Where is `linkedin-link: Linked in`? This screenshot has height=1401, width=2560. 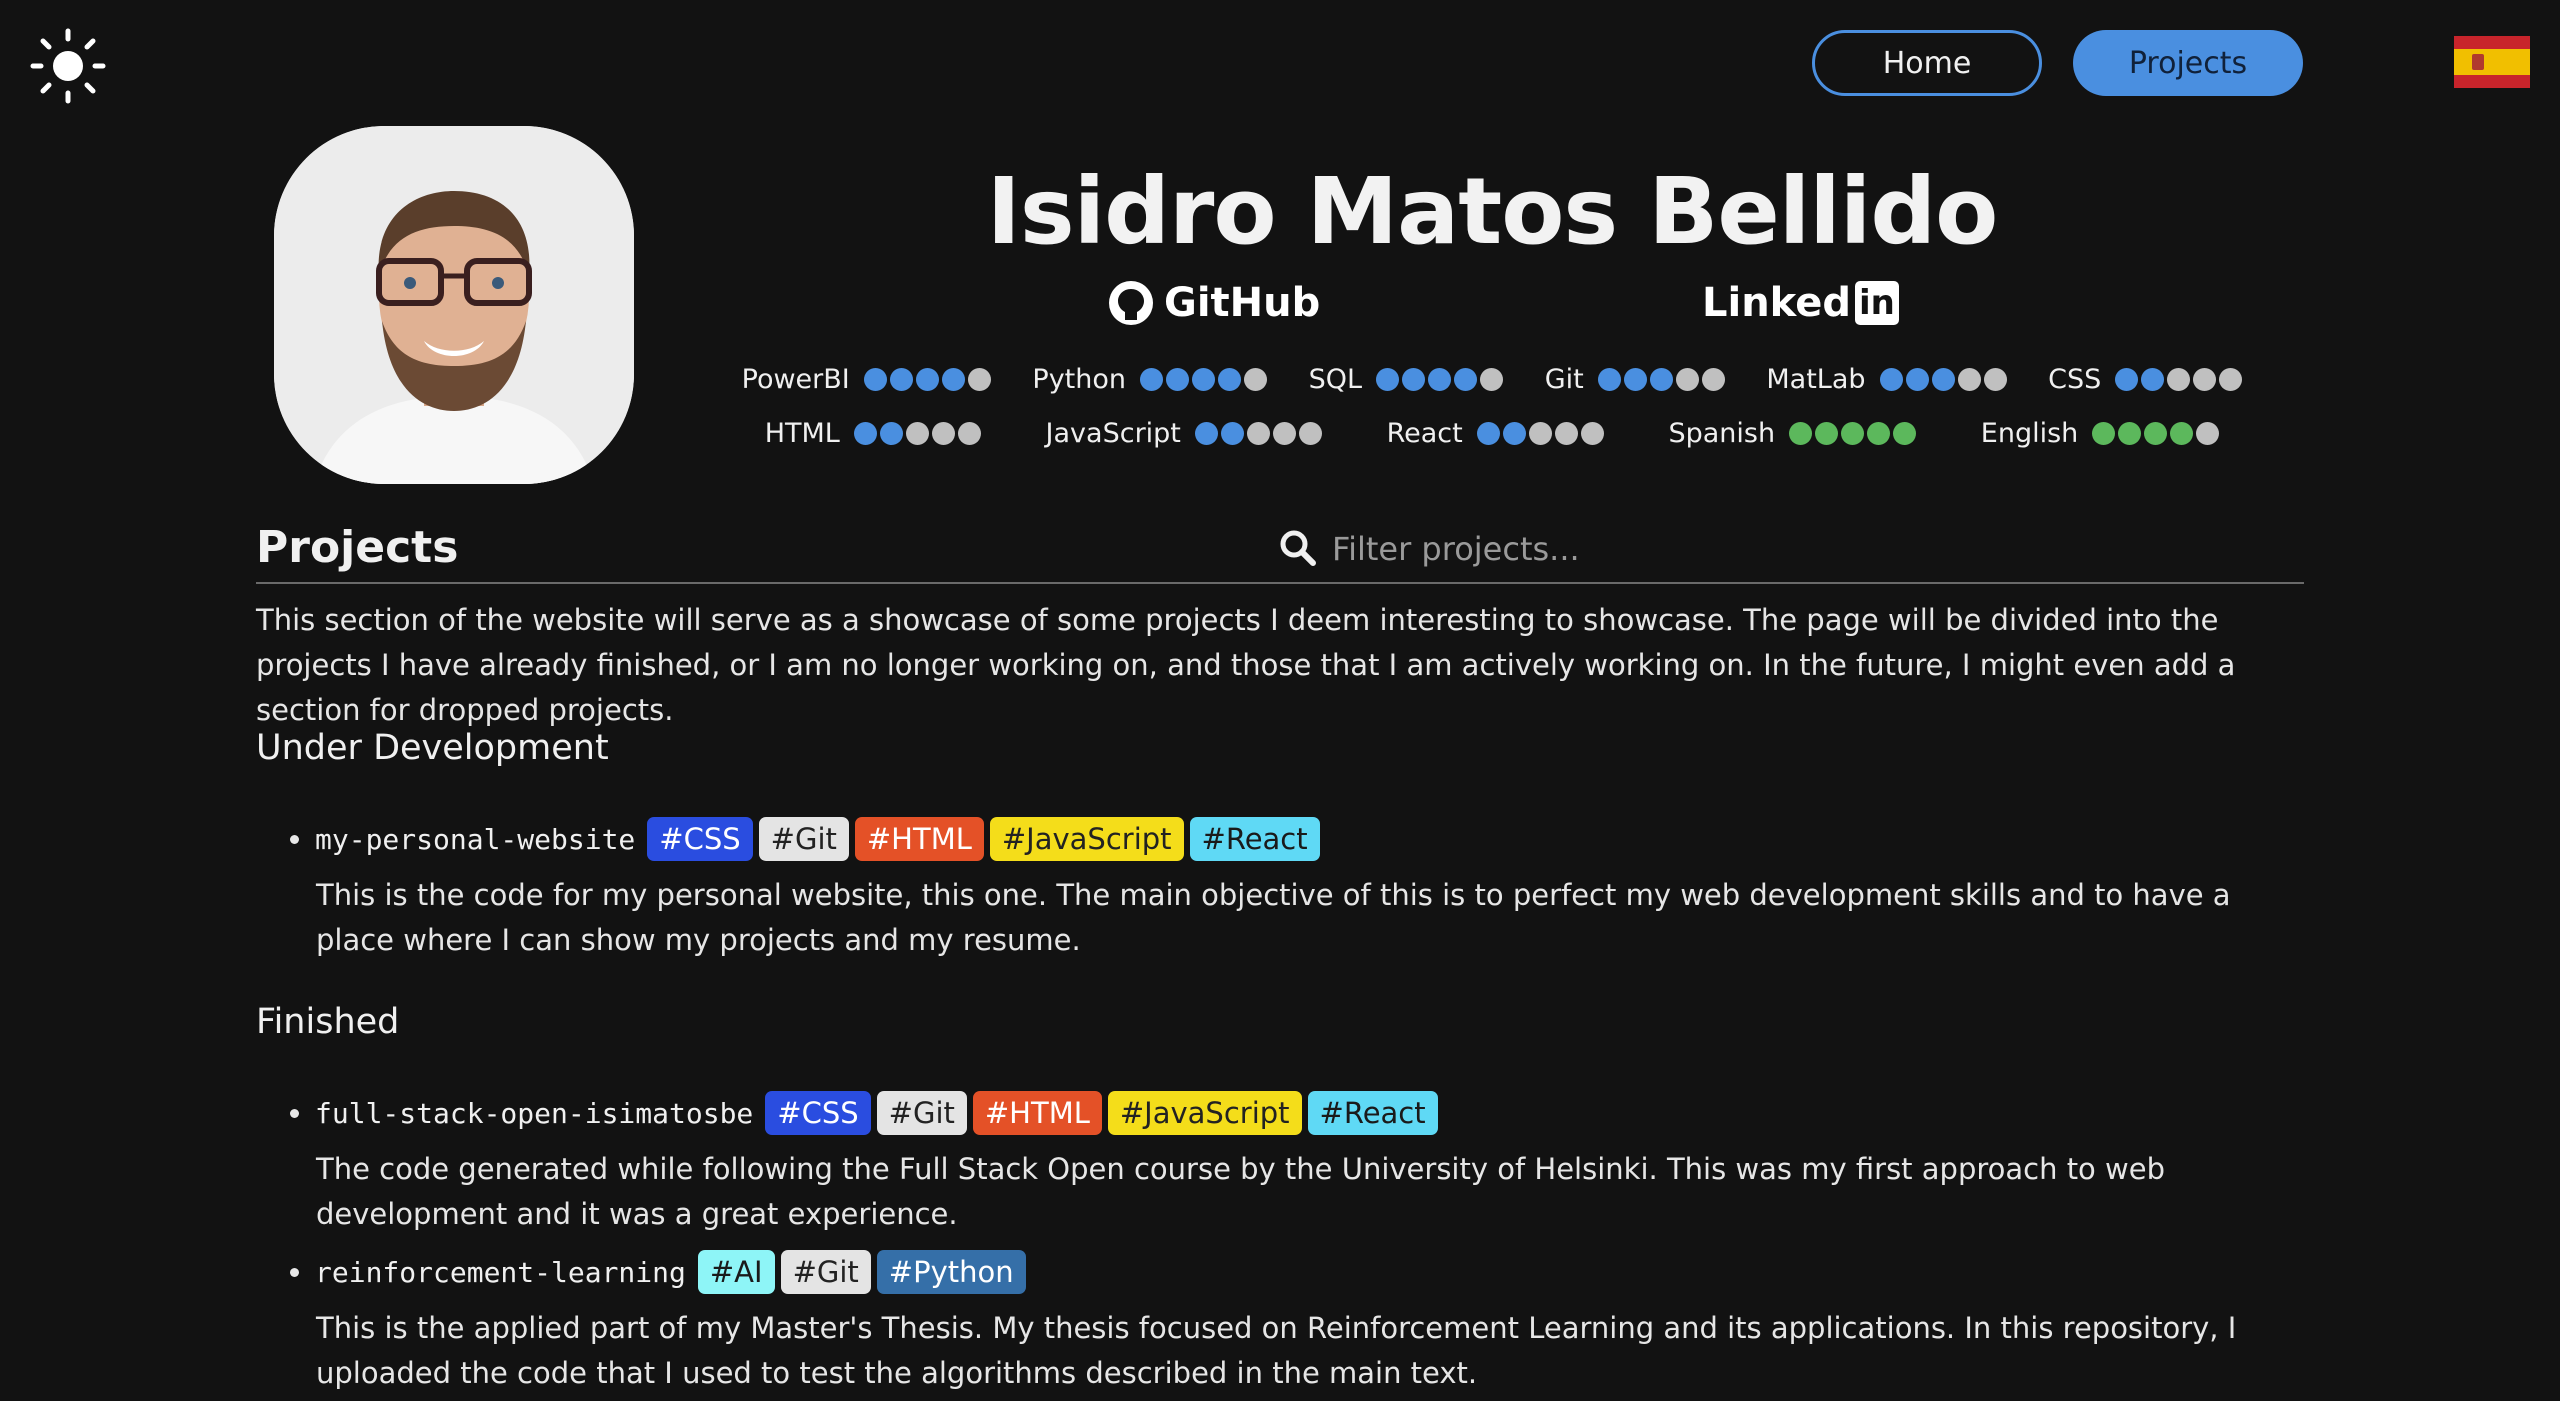
linkedin-link: Linked in is located at coordinates (1800, 303).